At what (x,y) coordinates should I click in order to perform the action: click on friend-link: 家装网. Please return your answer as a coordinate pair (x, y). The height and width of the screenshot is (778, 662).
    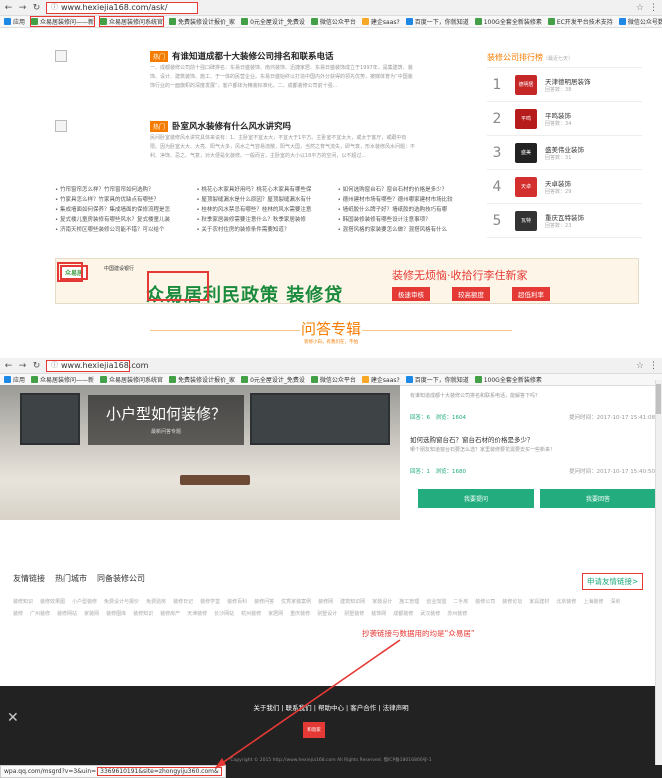
    Looking at the image, I should click on (91, 614).